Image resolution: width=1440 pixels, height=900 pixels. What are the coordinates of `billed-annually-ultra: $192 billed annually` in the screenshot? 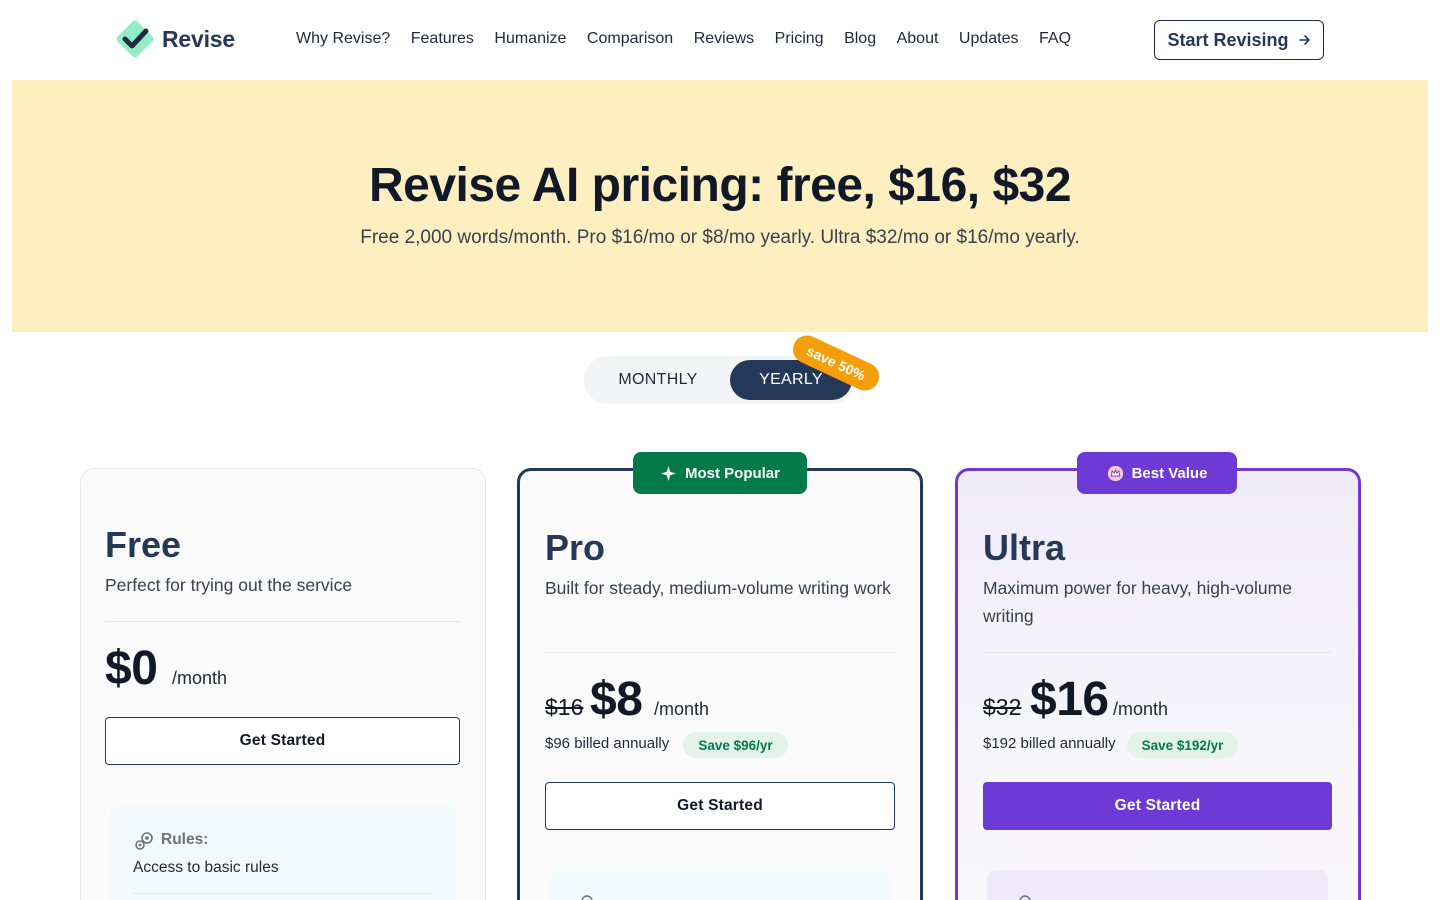 It's located at (1049, 743).